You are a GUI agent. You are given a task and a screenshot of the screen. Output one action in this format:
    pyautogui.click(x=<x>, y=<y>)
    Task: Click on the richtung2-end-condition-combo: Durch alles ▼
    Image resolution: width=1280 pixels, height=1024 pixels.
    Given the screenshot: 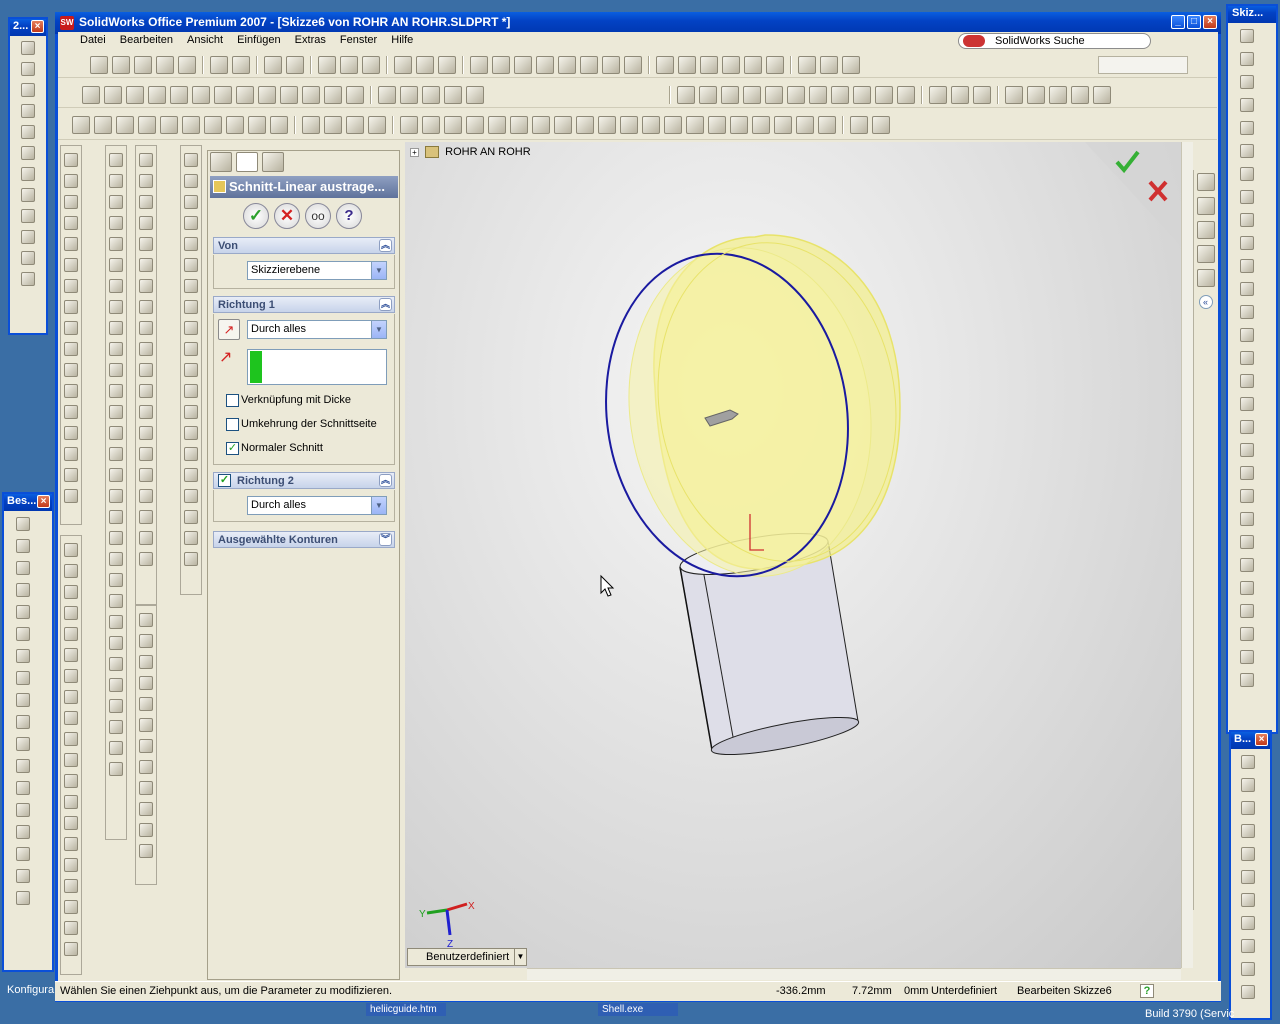 What is the action you would take?
    pyautogui.click(x=317, y=505)
    